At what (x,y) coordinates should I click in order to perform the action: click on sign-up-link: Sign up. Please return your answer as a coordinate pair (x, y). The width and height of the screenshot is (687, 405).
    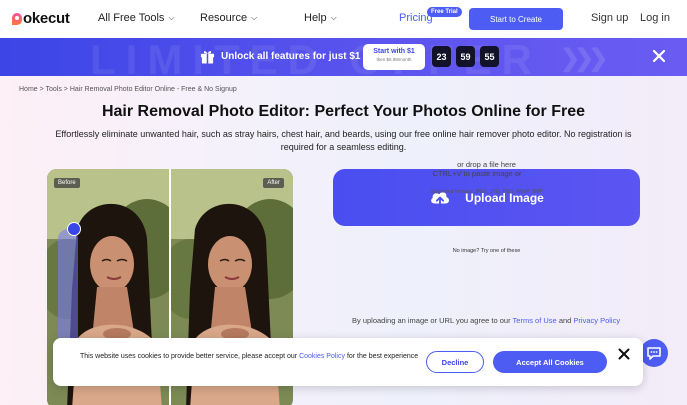
    Looking at the image, I should click on (609, 18).